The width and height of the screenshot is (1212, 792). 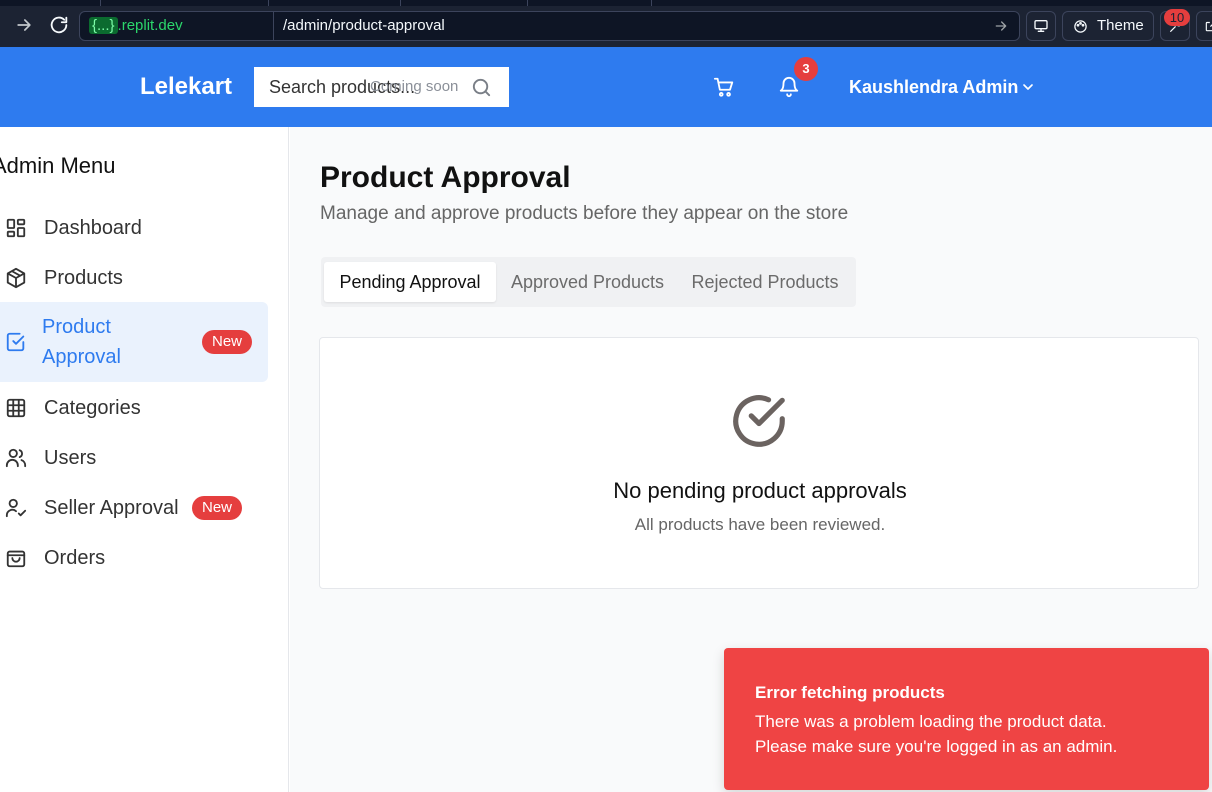 I want to click on sidebar-item-seller-approval: Seller Approval New, so click(x=134, y=508).